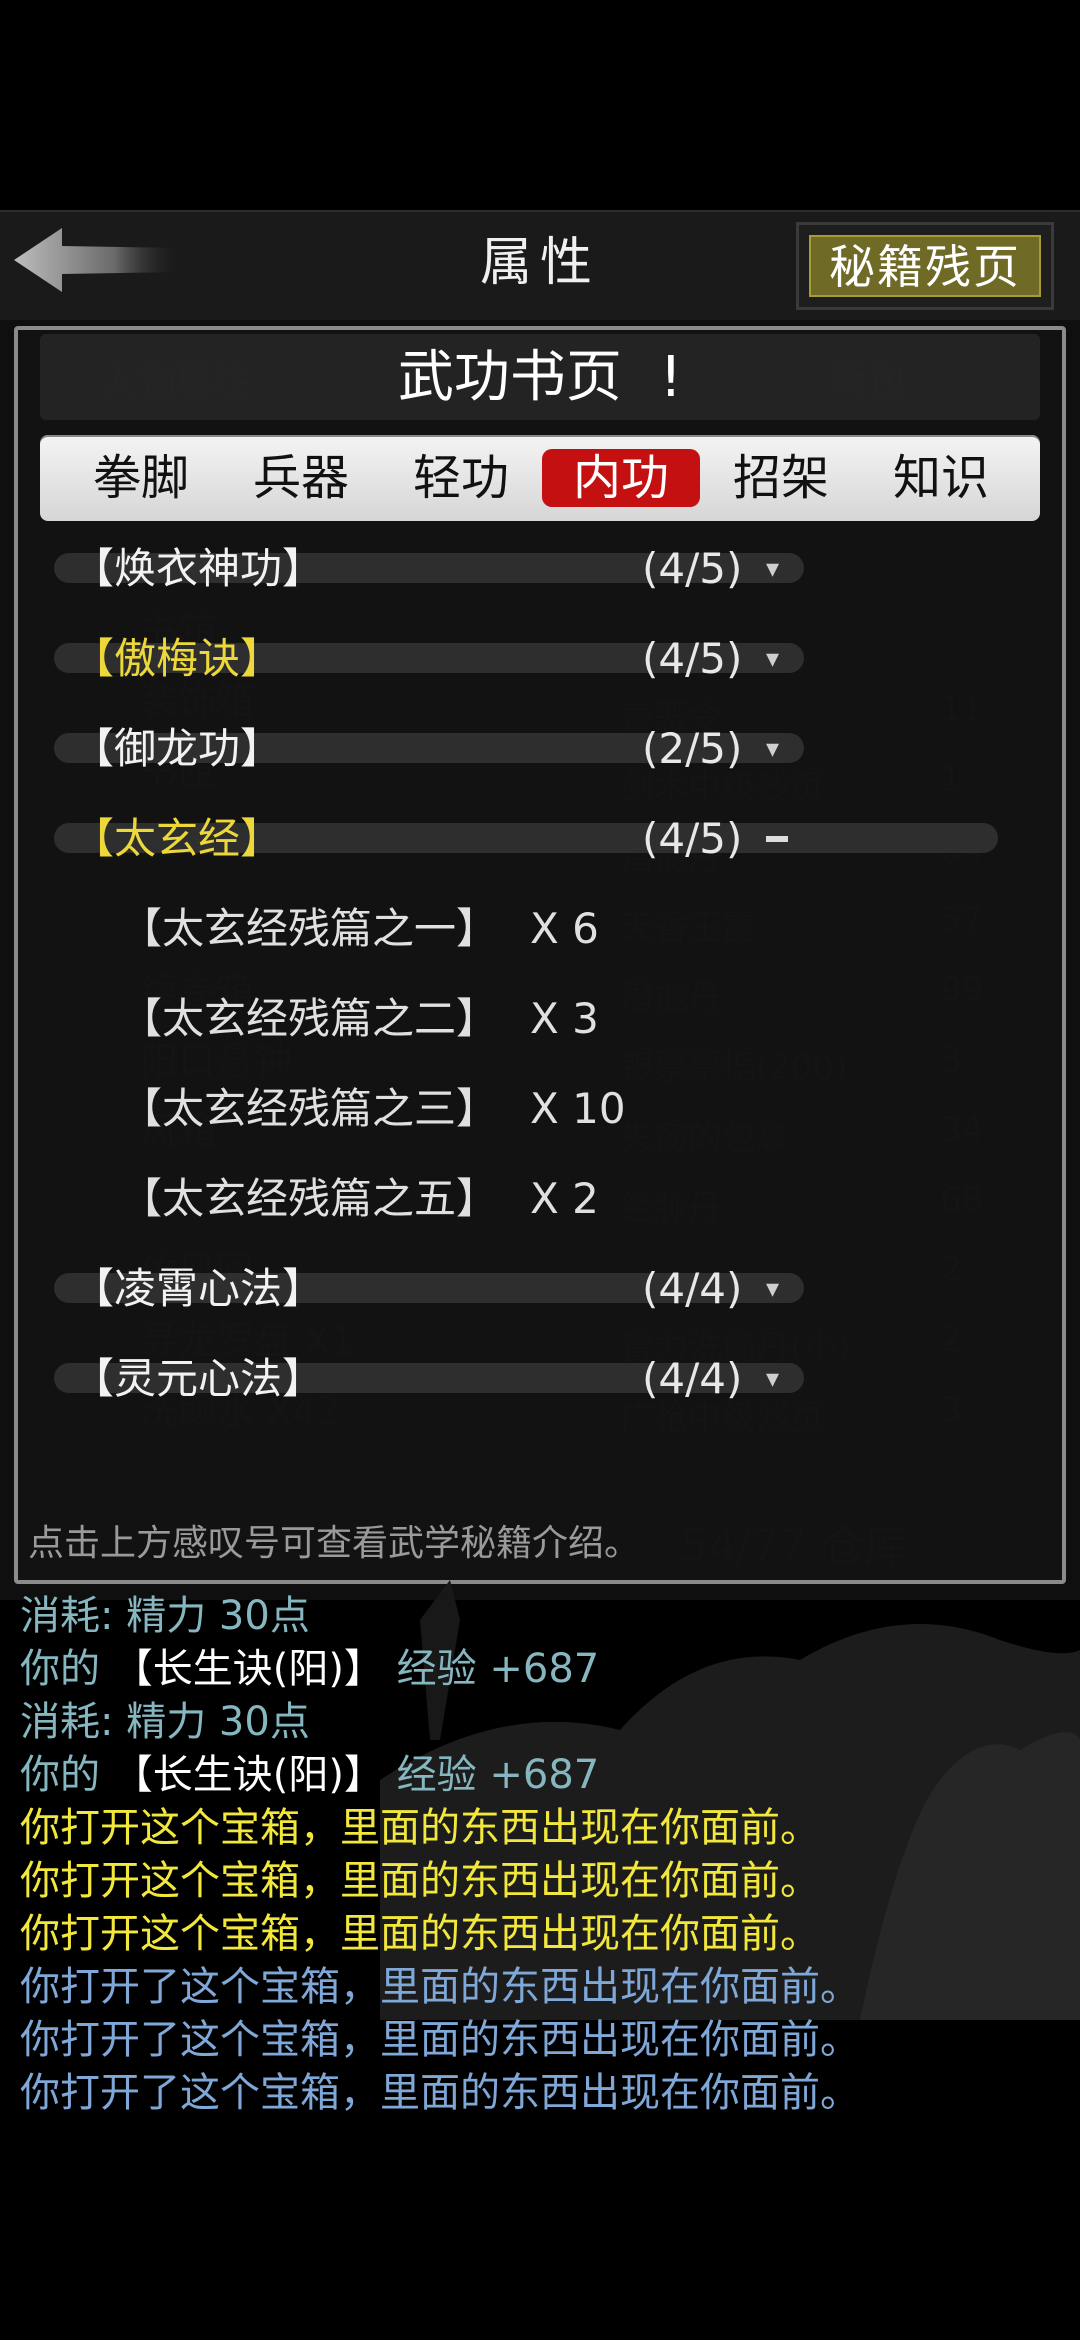  I want to click on skill-row: 【傲梅诀】 (4/5) ▾, so click(549, 659).